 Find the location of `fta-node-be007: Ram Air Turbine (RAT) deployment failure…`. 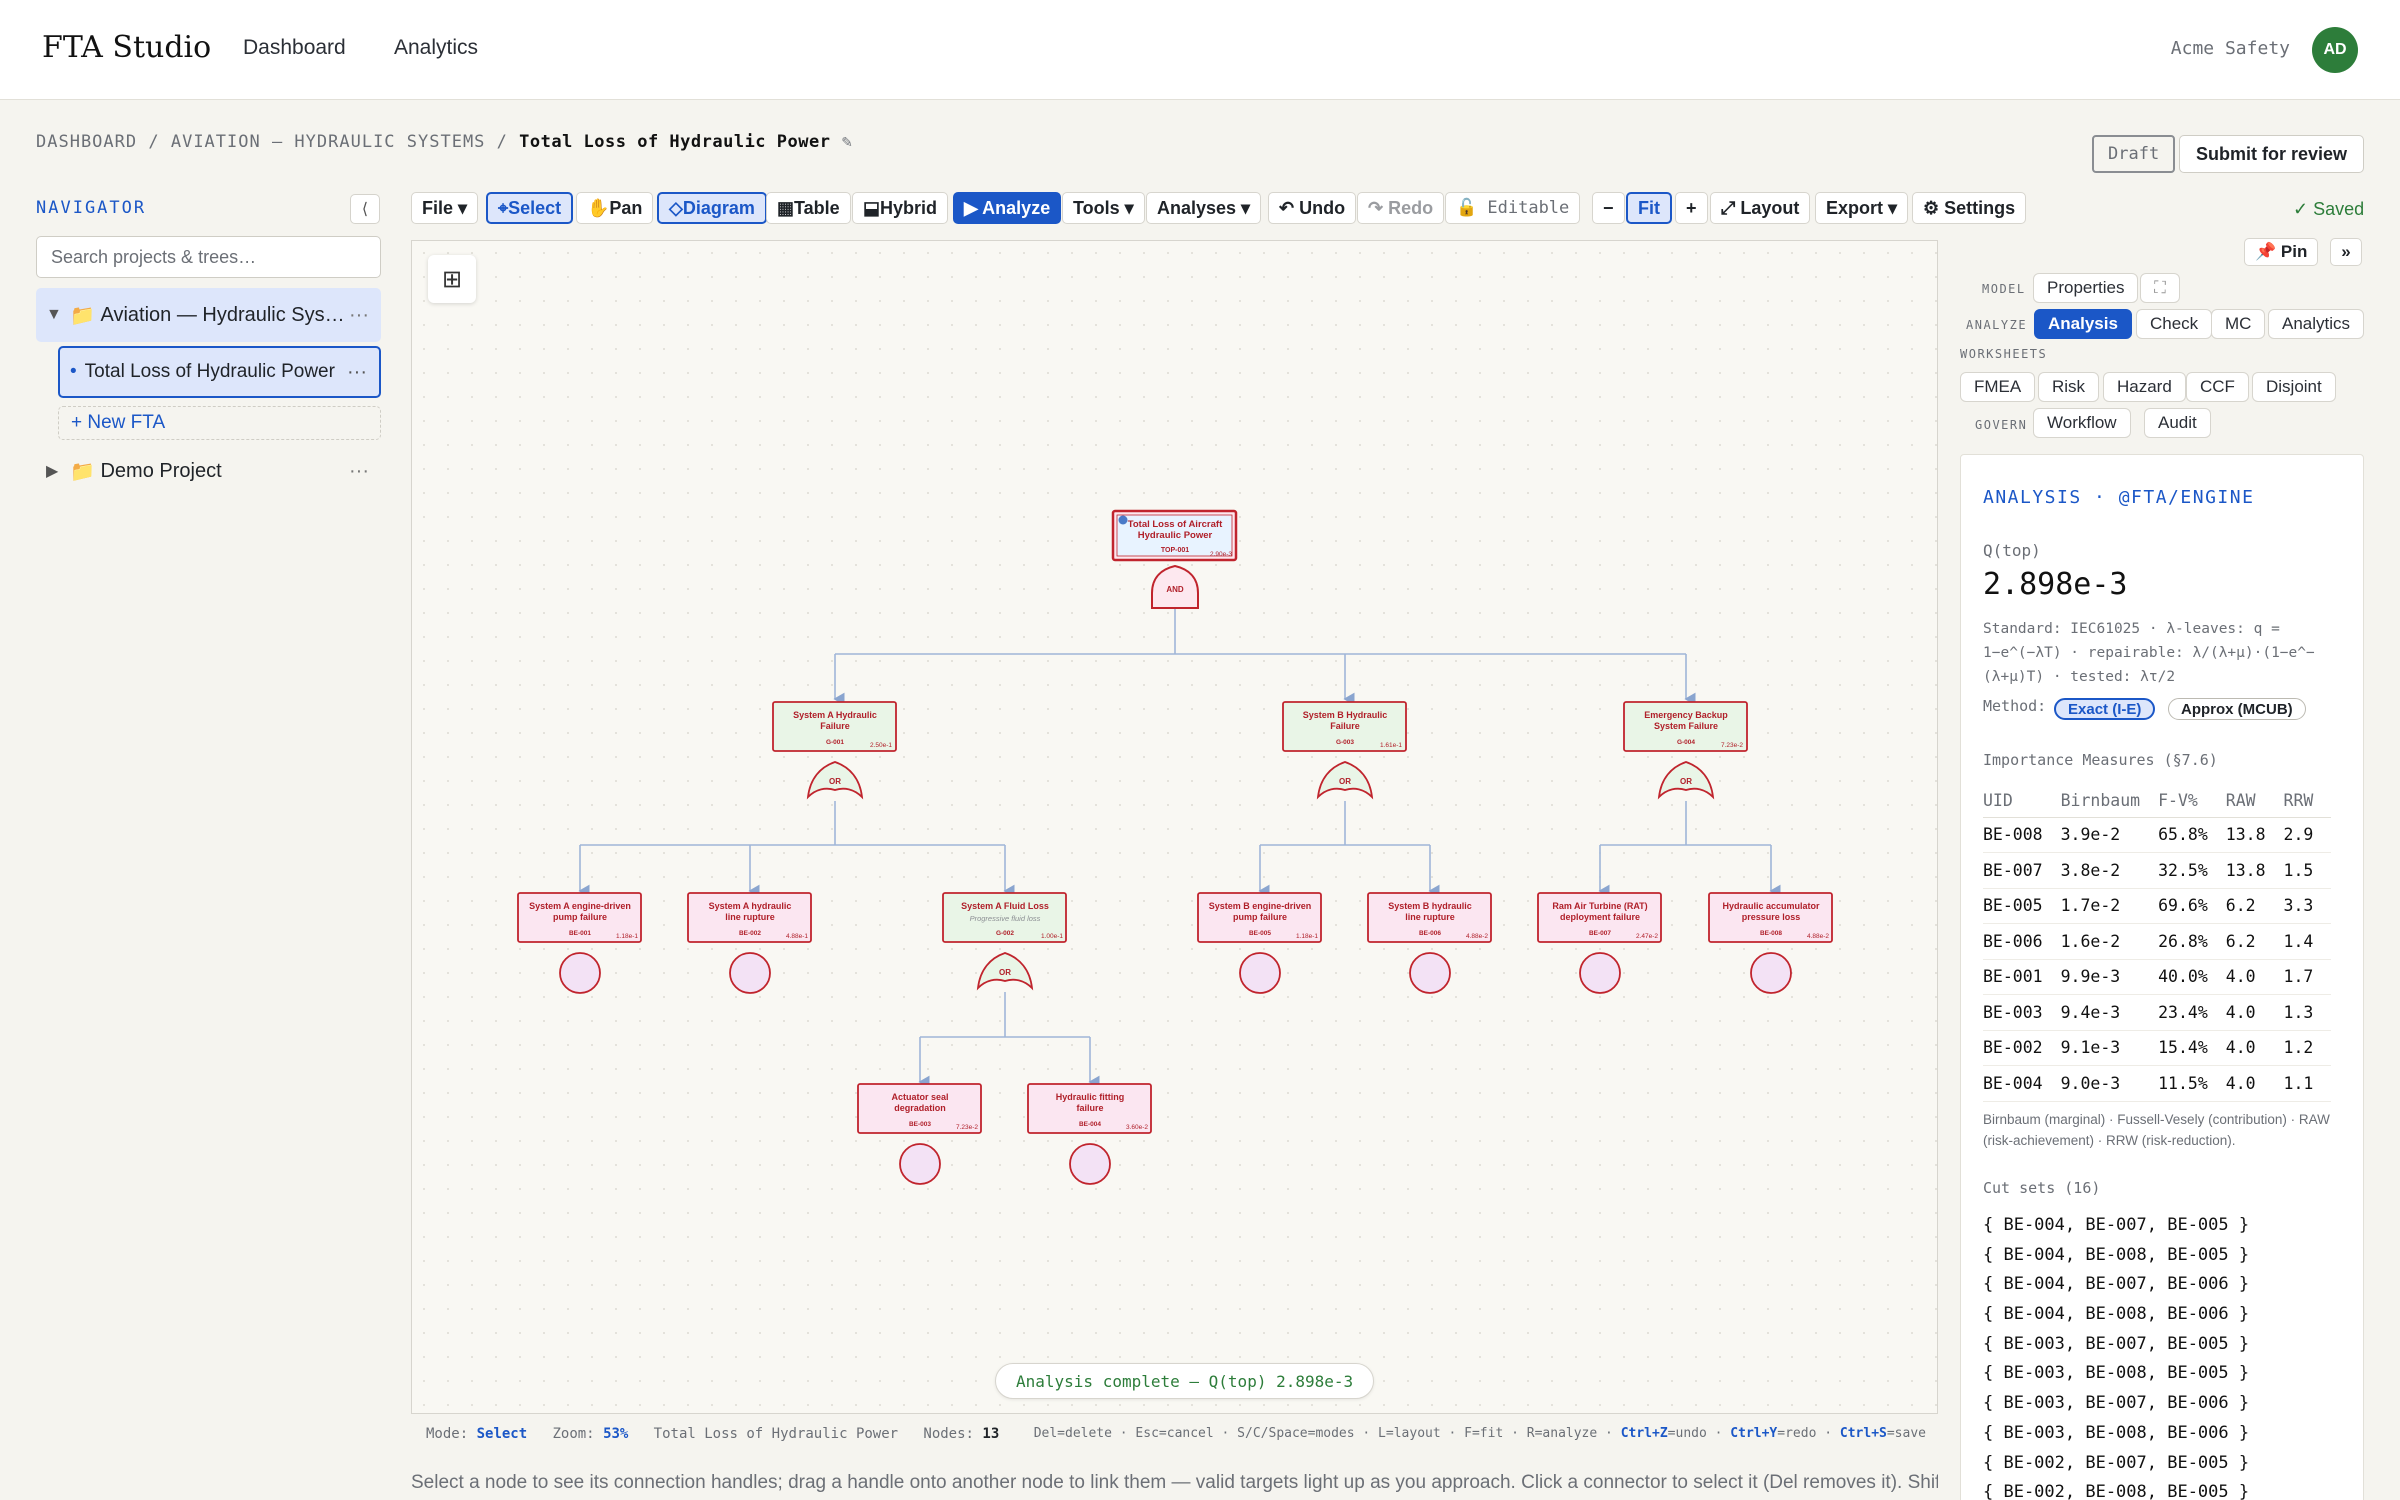

fta-node-be007: Ram Air Turbine (RAT) deployment failure… is located at coordinates (1599, 943).